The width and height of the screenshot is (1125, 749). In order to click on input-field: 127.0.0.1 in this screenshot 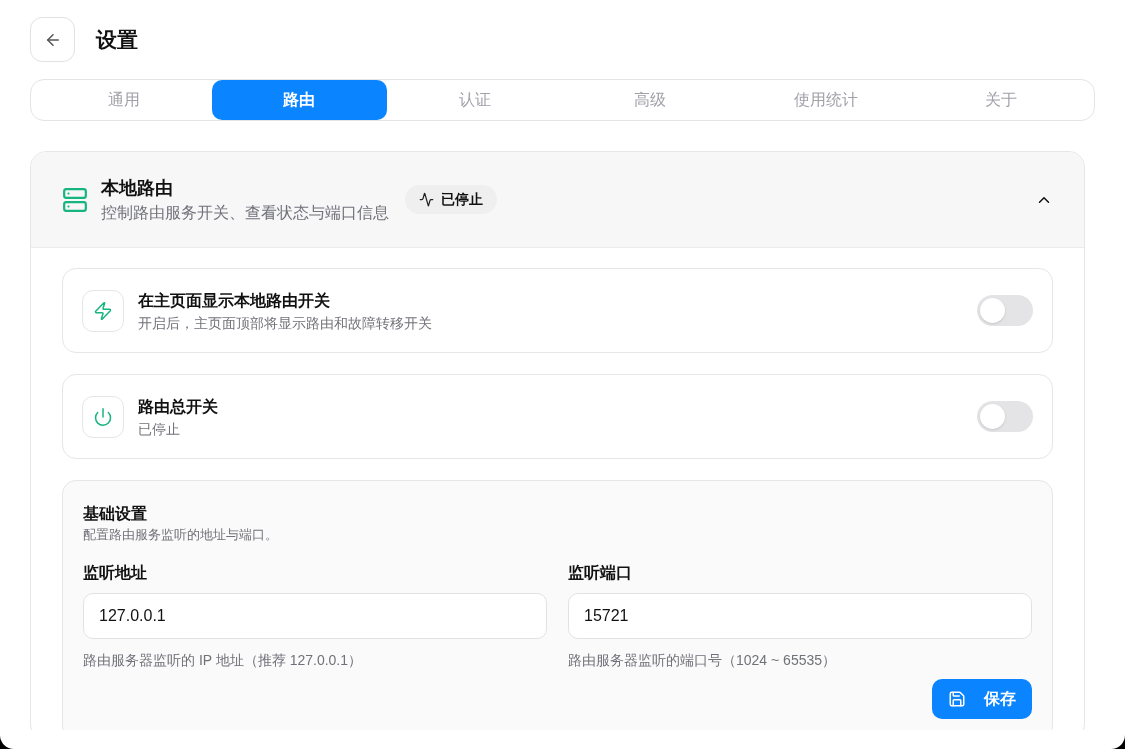, I will do `click(315, 616)`.